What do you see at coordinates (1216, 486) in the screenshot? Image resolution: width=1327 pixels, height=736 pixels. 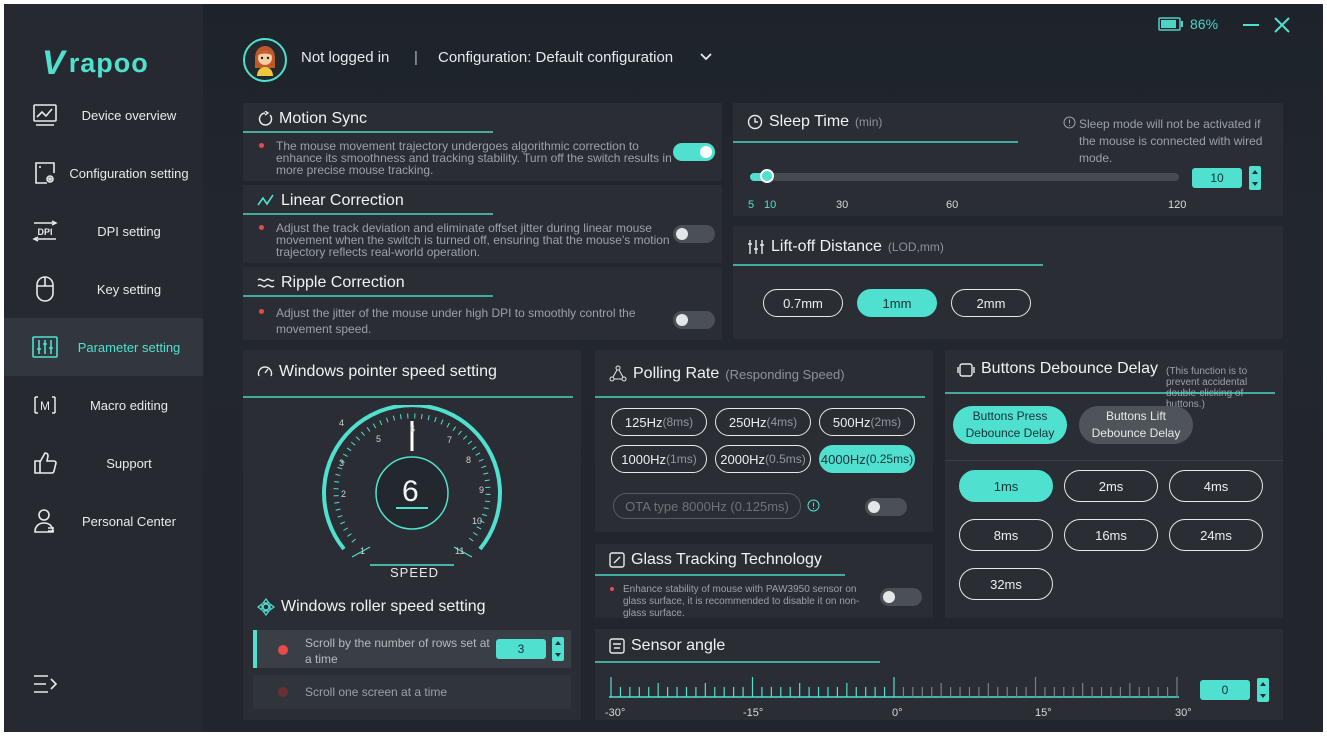 I see `debounce-option-4ms: 4ms` at bounding box center [1216, 486].